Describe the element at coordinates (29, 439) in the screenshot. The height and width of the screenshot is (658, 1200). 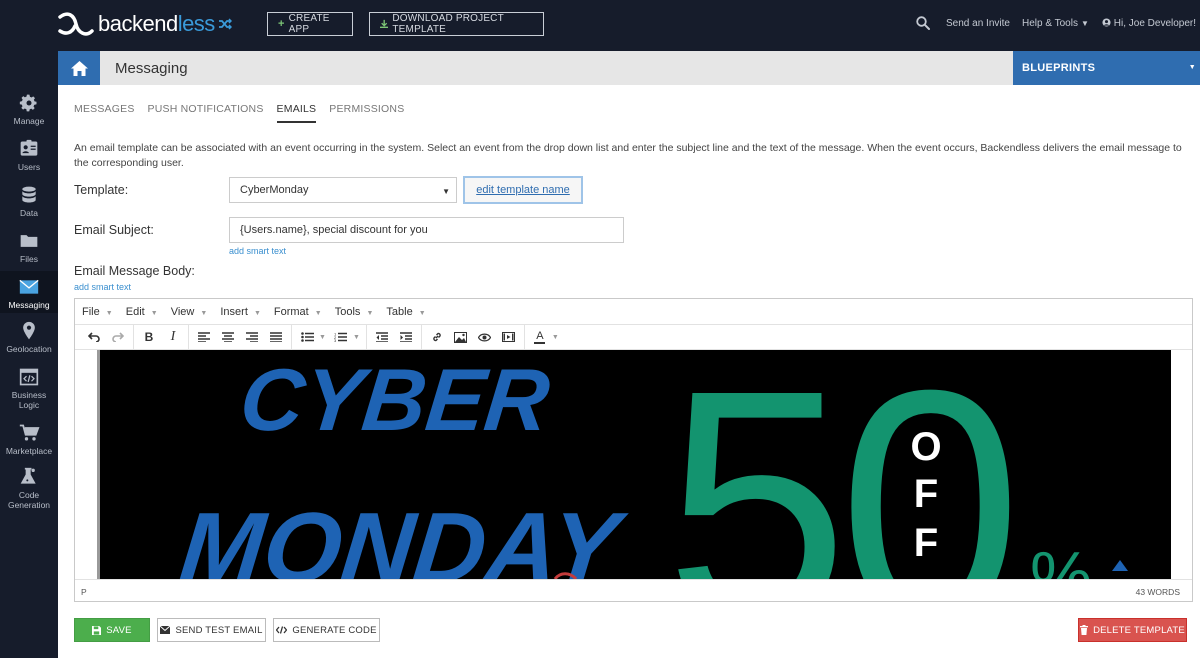
I see `sidebar-item-marketplace: Marketplace` at that location.